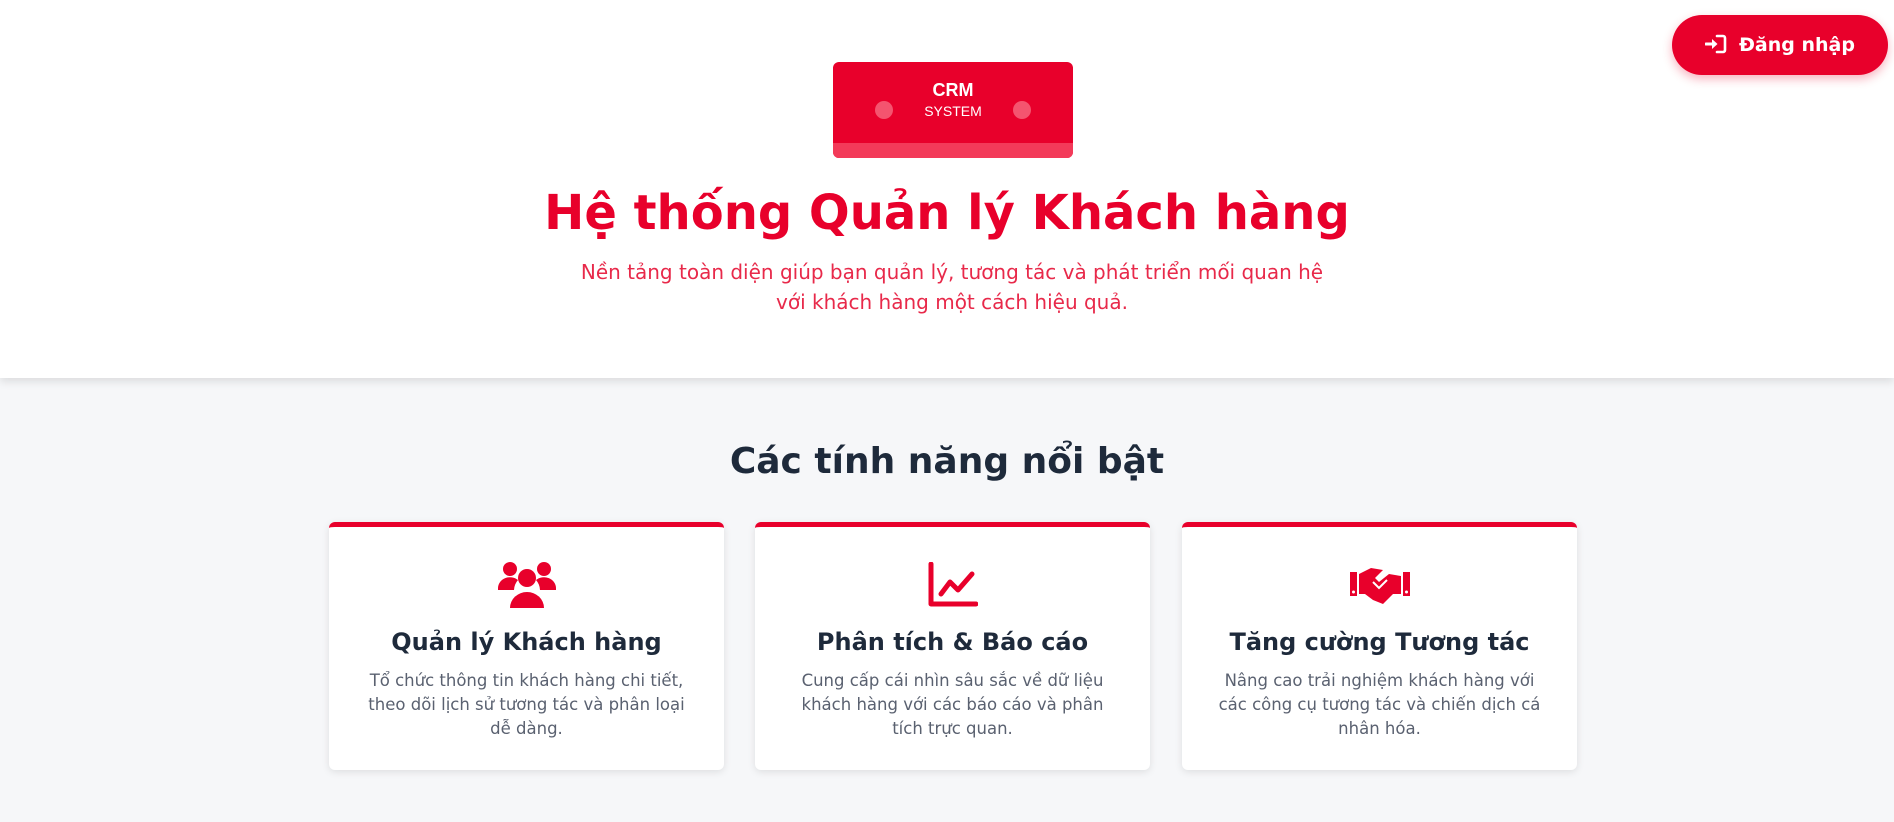 Image resolution: width=1894 pixels, height=822 pixels. I want to click on page-title: Hệ thống Quản lý Khách hàng, so click(947, 213).